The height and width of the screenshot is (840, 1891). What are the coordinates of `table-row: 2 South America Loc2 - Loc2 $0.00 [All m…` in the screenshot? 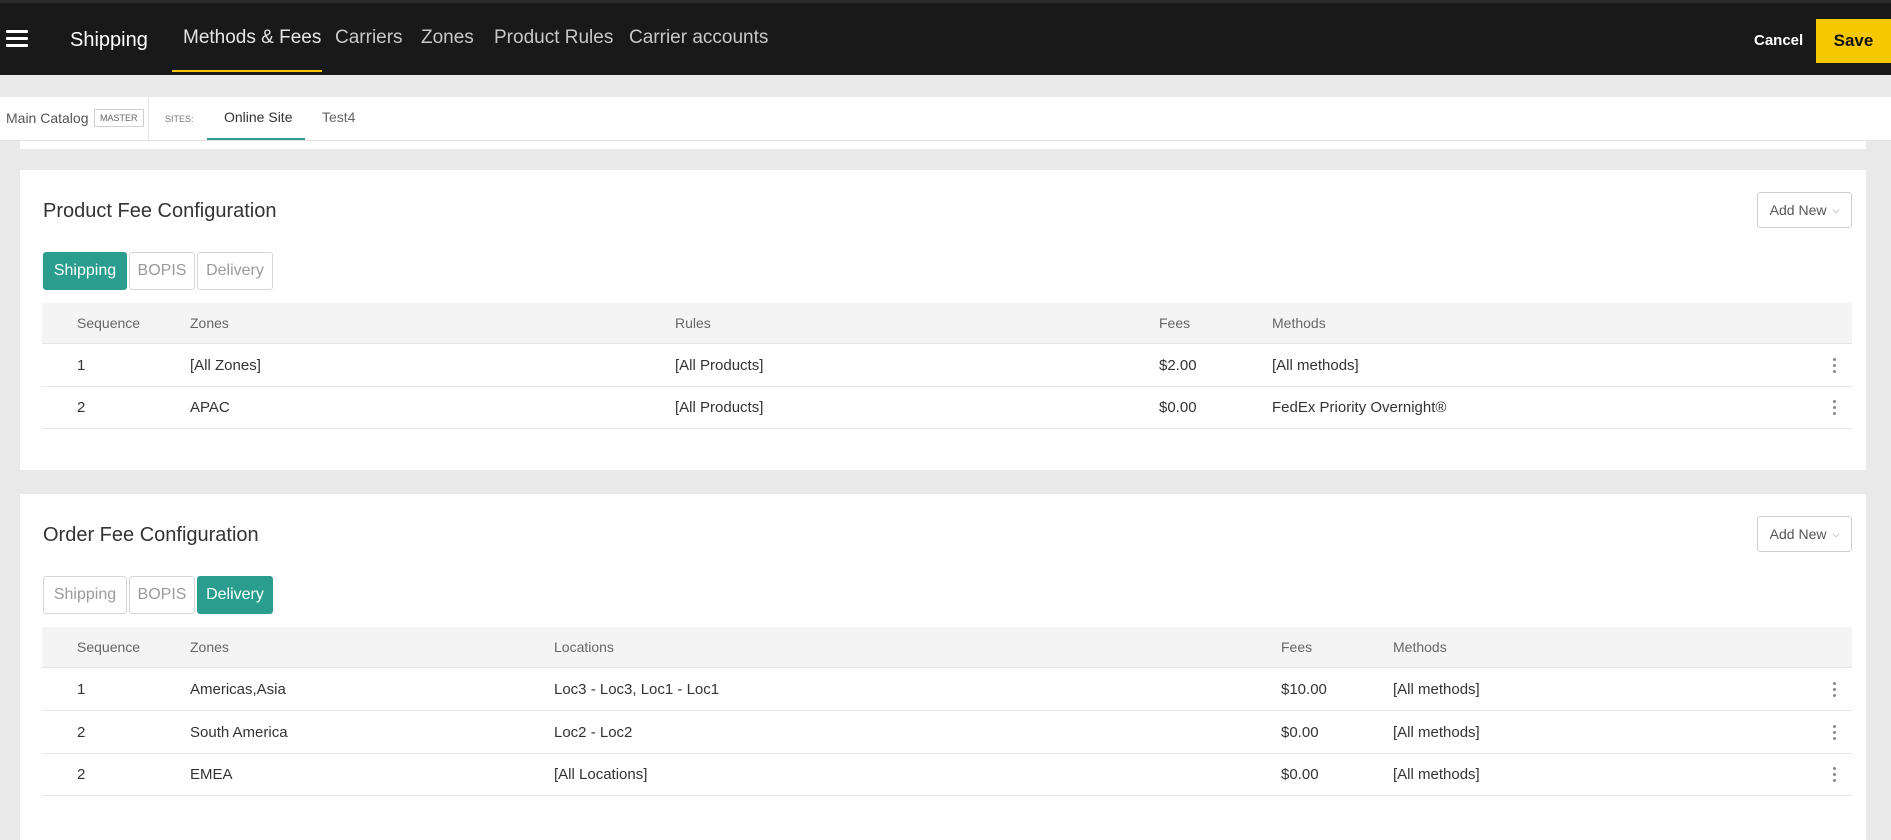 It's located at (947, 731).